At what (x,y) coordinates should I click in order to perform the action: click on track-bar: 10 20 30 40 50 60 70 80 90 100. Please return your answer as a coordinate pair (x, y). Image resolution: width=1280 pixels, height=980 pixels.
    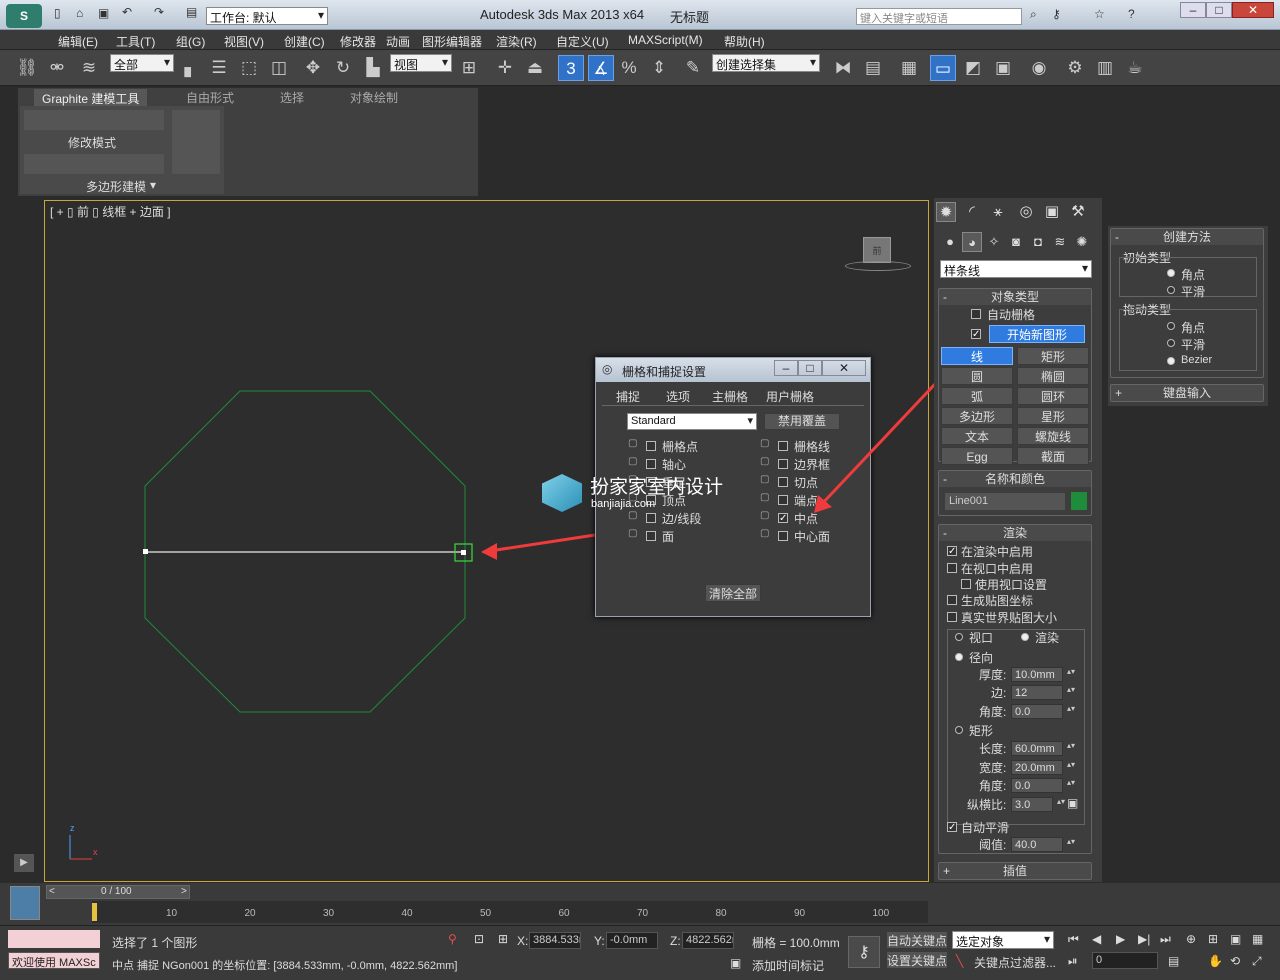
    Looking at the image, I should click on (510, 912).